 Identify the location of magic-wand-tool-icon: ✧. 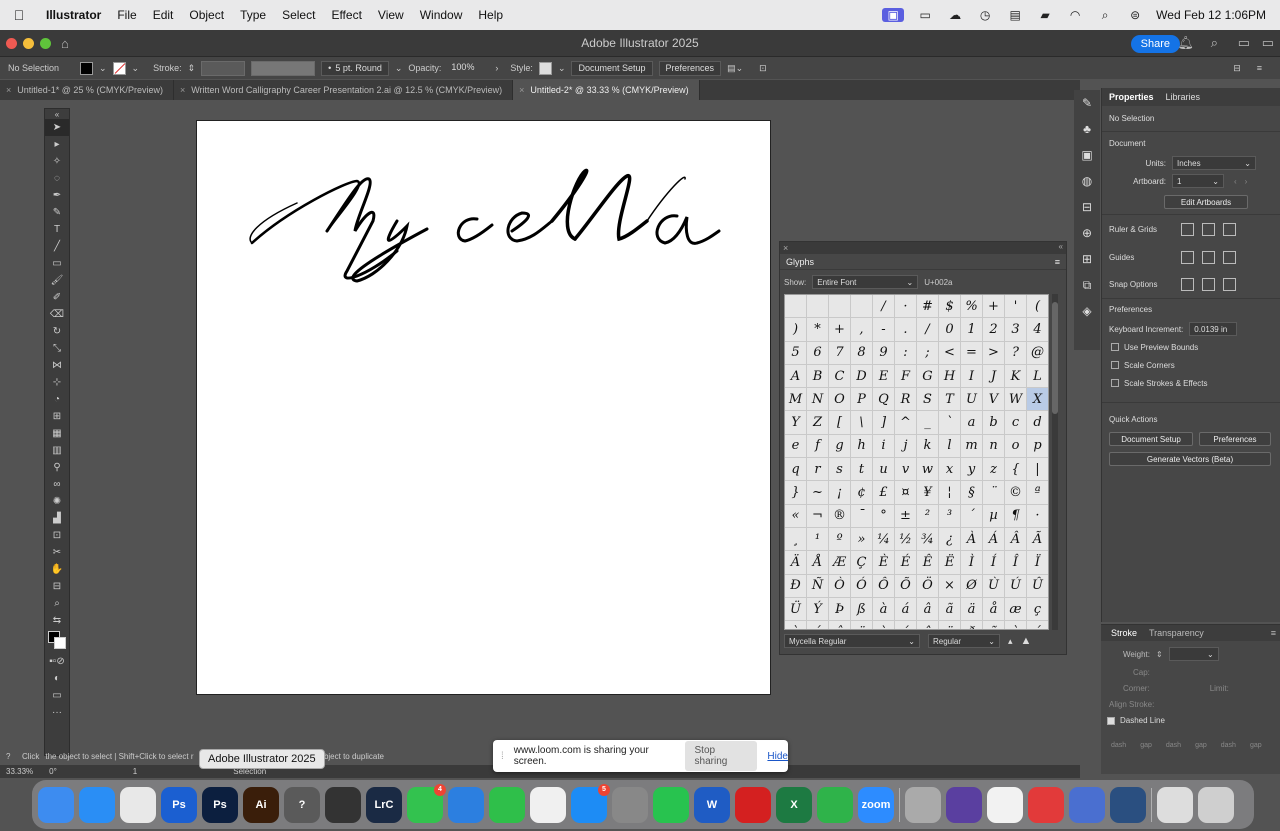
(57, 161).